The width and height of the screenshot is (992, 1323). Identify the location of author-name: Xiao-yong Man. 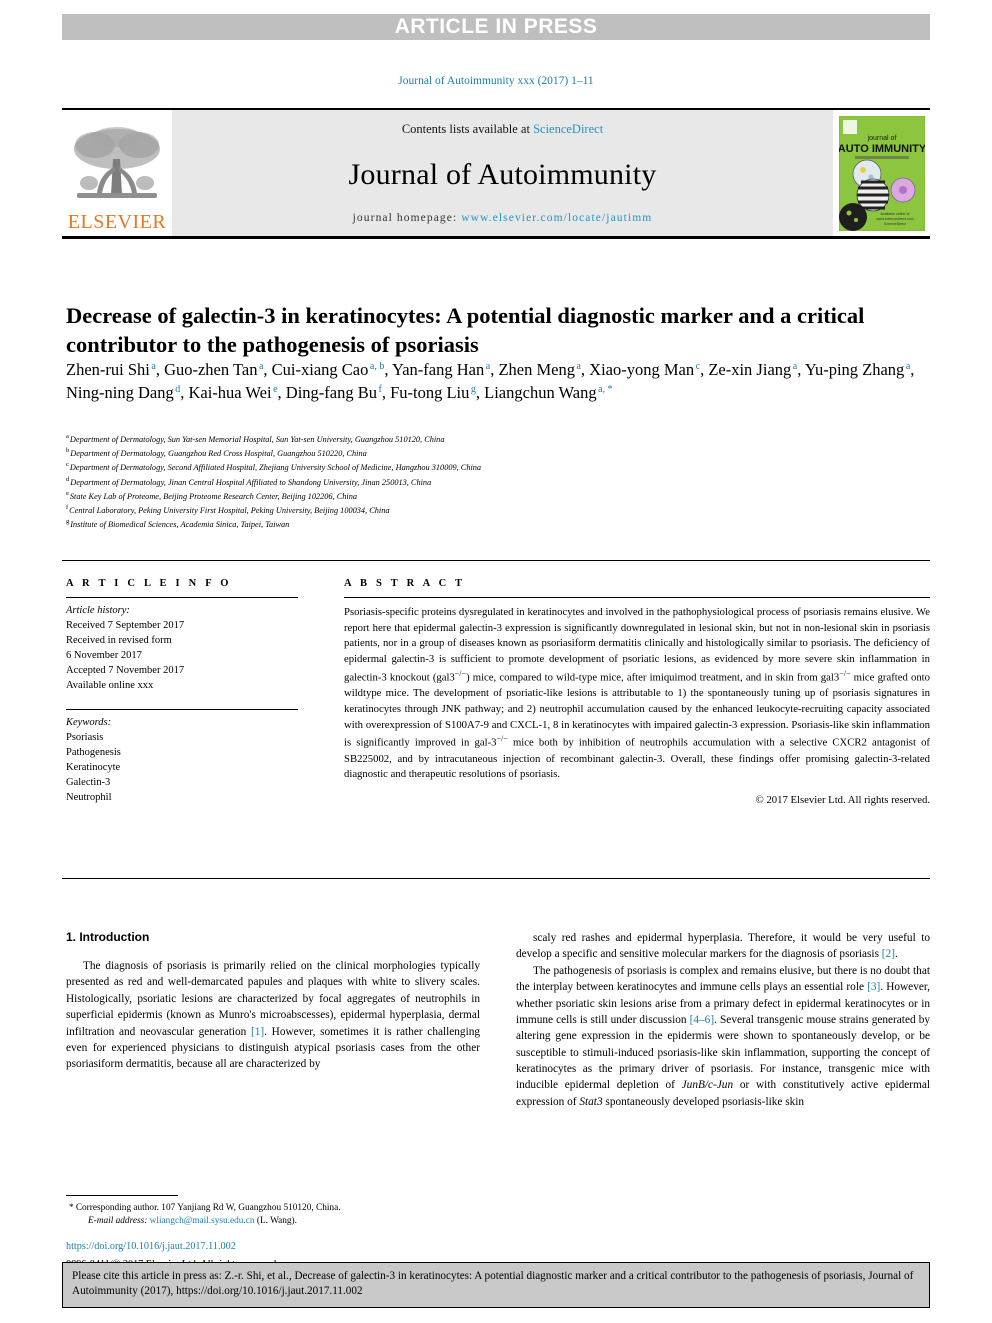
(642, 369).